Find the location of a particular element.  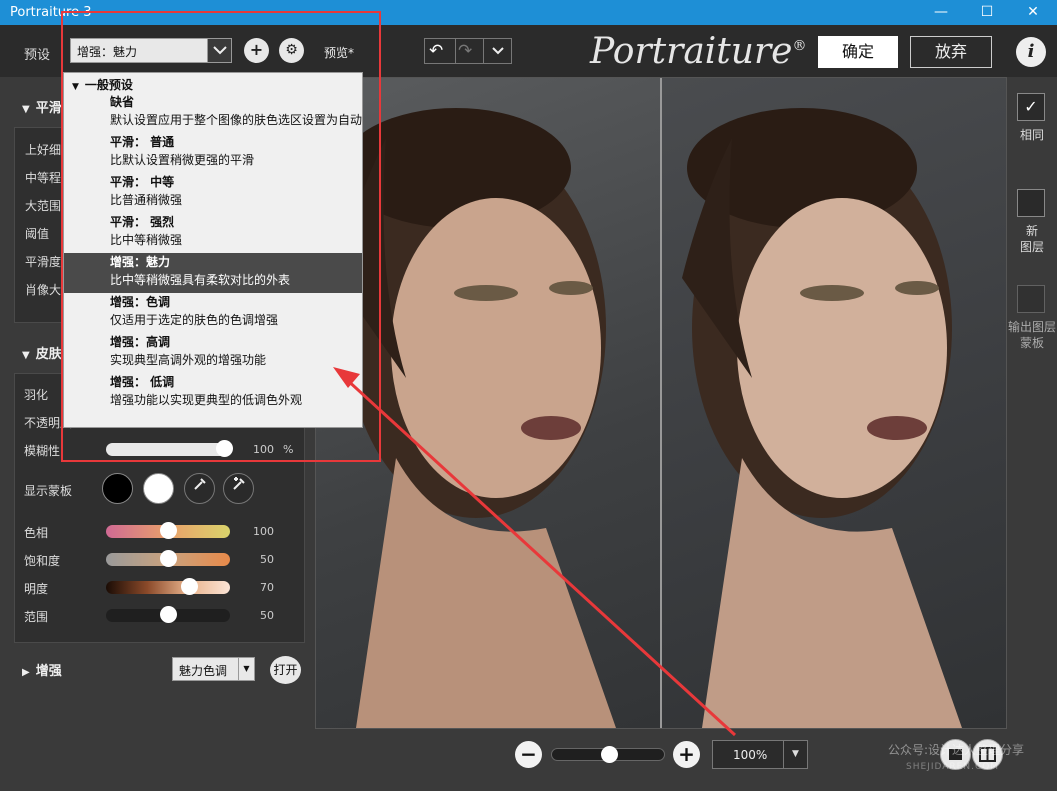

preset-menu-item: 增强：魅力 比中等稍微强具有柔软对比的外表 is located at coordinates (213, 273).